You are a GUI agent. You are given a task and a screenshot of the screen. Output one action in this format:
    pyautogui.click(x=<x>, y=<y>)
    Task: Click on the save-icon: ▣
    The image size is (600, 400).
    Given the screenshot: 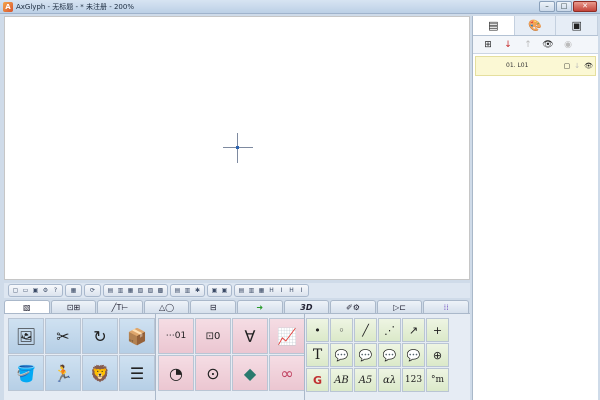 What is the action you would take?
    pyautogui.click(x=35, y=290)
    